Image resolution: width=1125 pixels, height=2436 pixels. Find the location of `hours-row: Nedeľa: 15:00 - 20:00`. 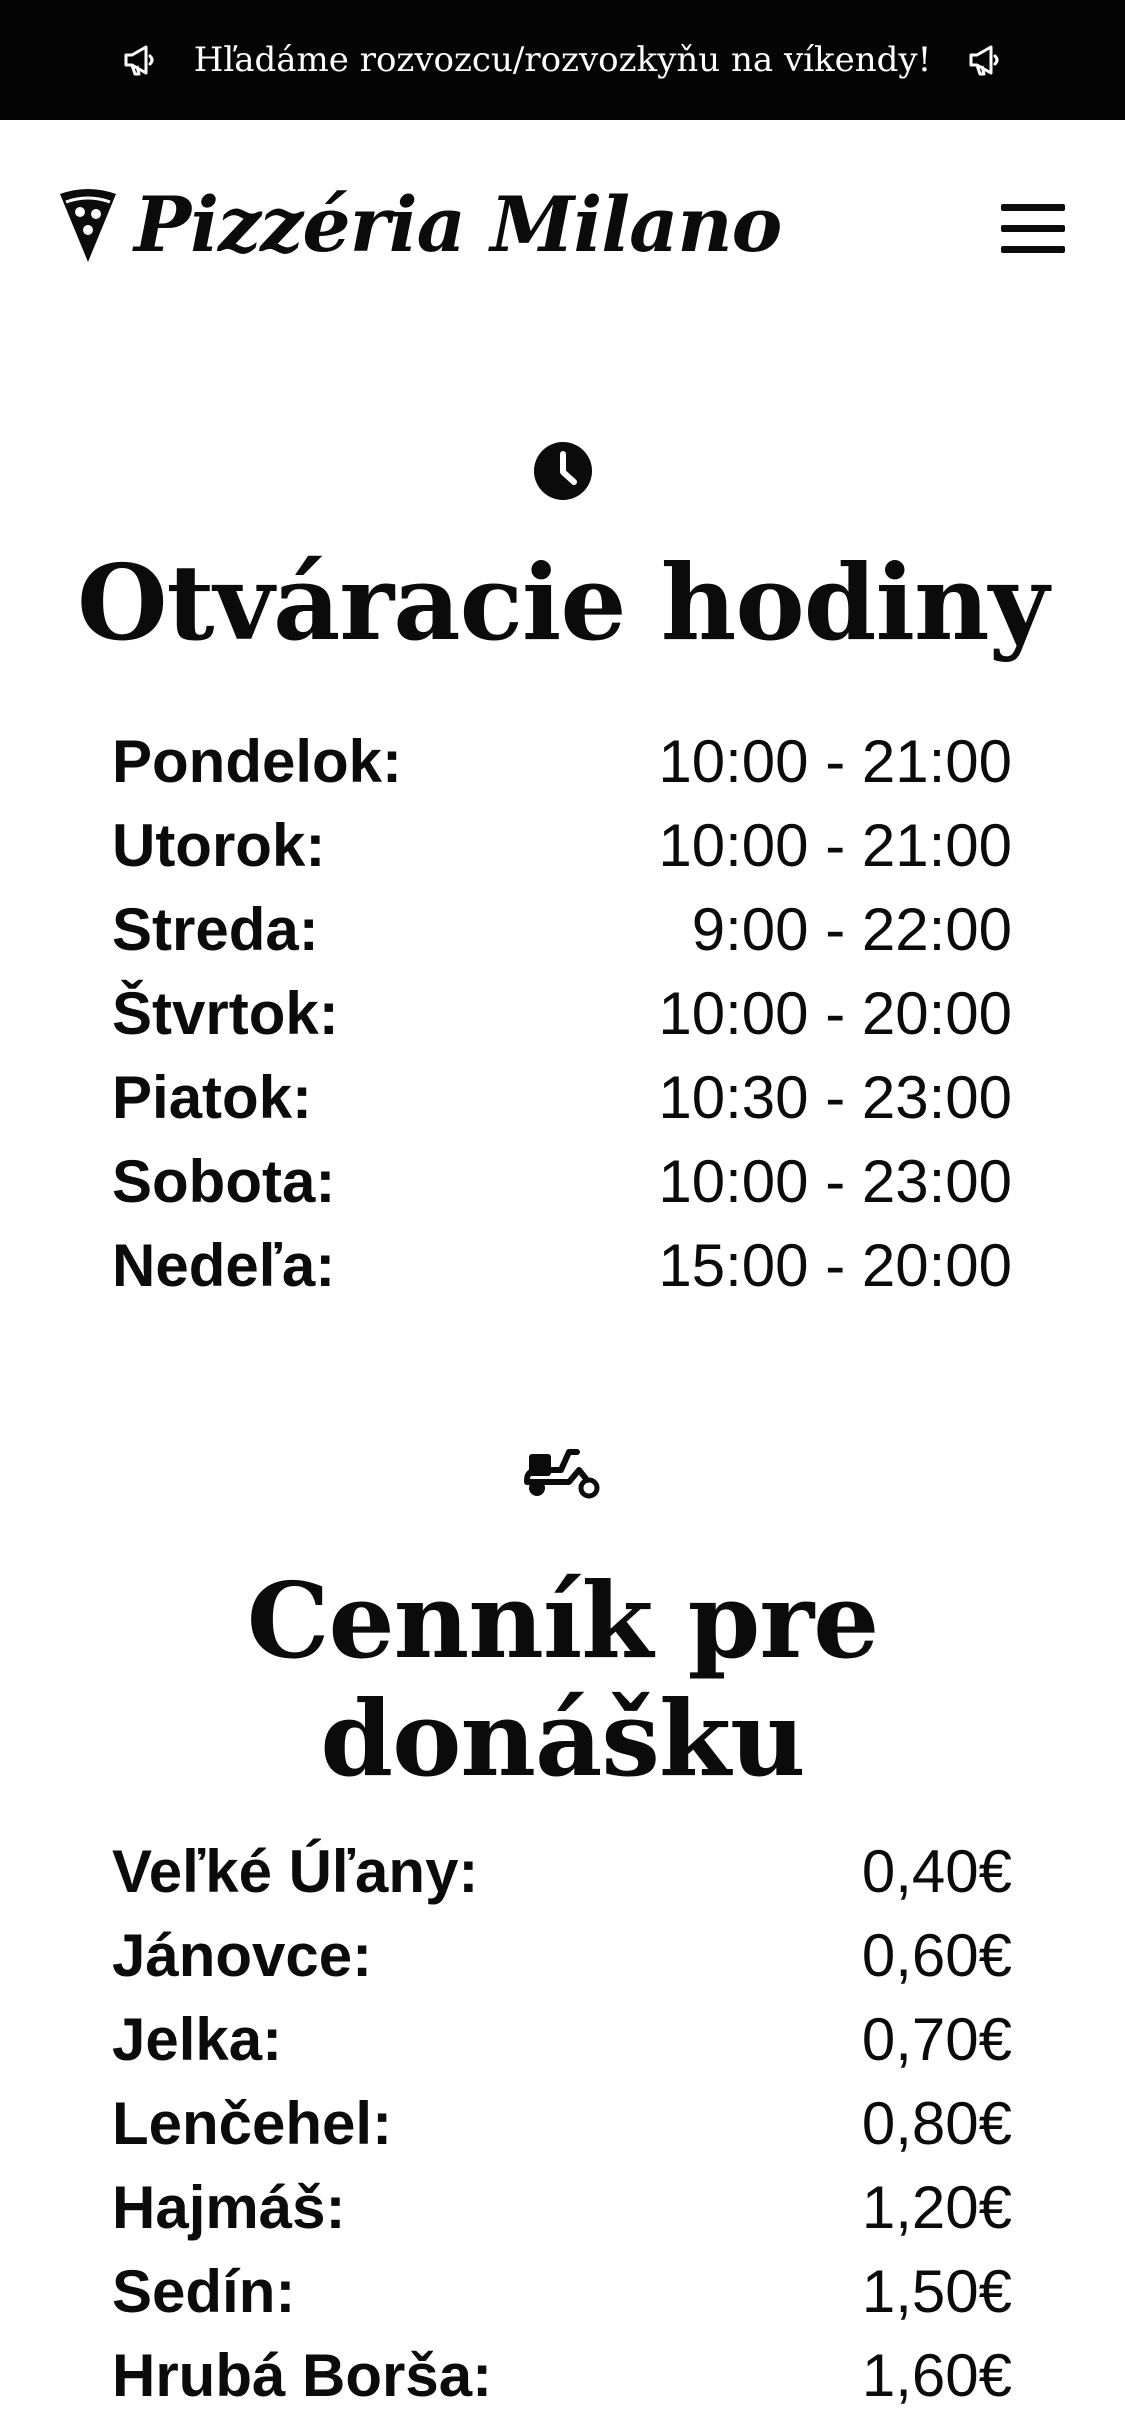

hours-row: Nedeľa: 15:00 - 20:00 is located at coordinates (562, 1266).